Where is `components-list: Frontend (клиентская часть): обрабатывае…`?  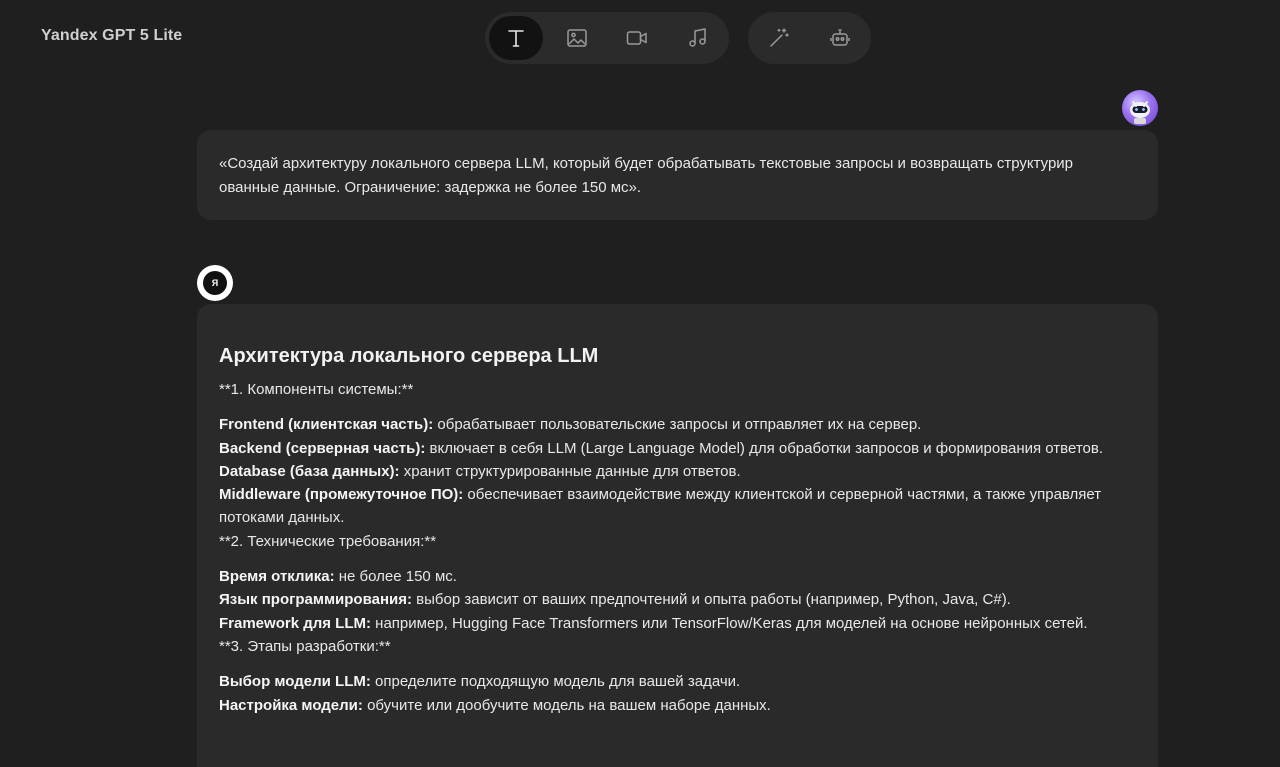
components-list: Frontend (клиентская часть): обрабатывае… is located at coordinates (677, 471).